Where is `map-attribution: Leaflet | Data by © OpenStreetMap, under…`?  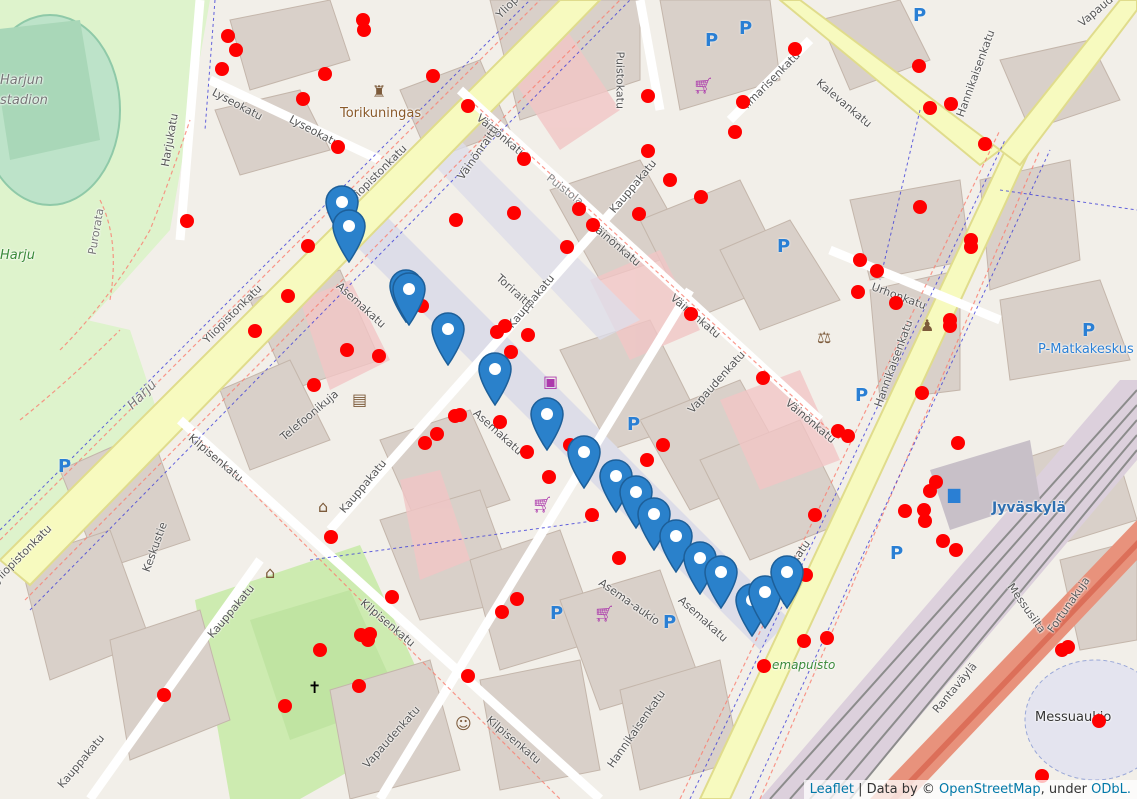
map-attribution: Leaflet | Data by © OpenStreetMap, under… is located at coordinates (970, 789).